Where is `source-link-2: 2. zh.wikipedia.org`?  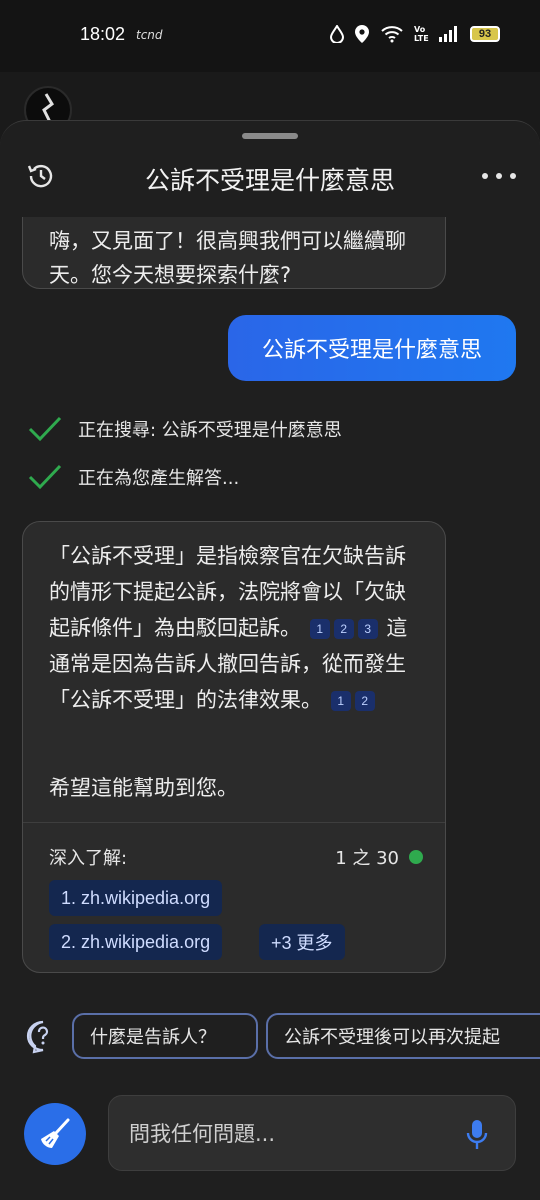 source-link-2: 2. zh.wikipedia.org is located at coordinates (136, 942).